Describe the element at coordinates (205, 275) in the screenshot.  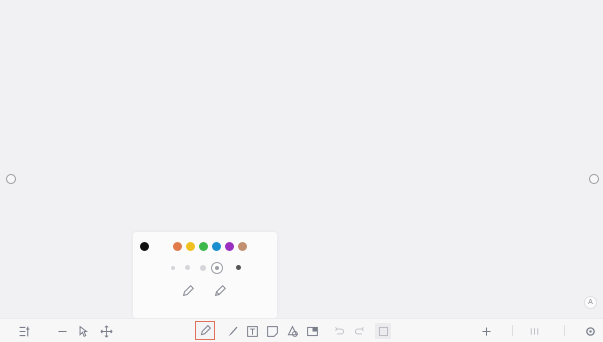
I see `pen-settings-panel` at that location.